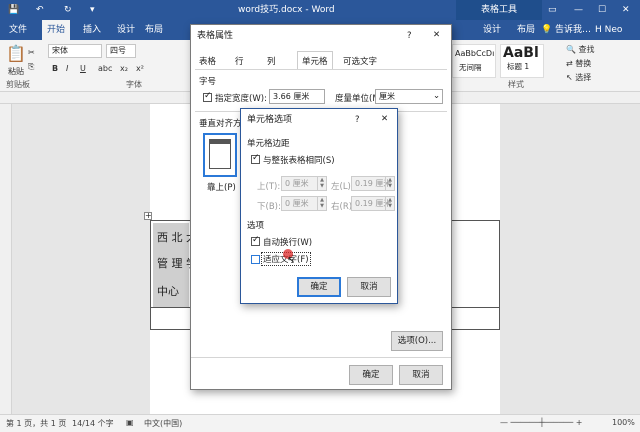  Describe the element at coordinates (13, 10) in the screenshot. I see `save-icon: 💾` at that location.